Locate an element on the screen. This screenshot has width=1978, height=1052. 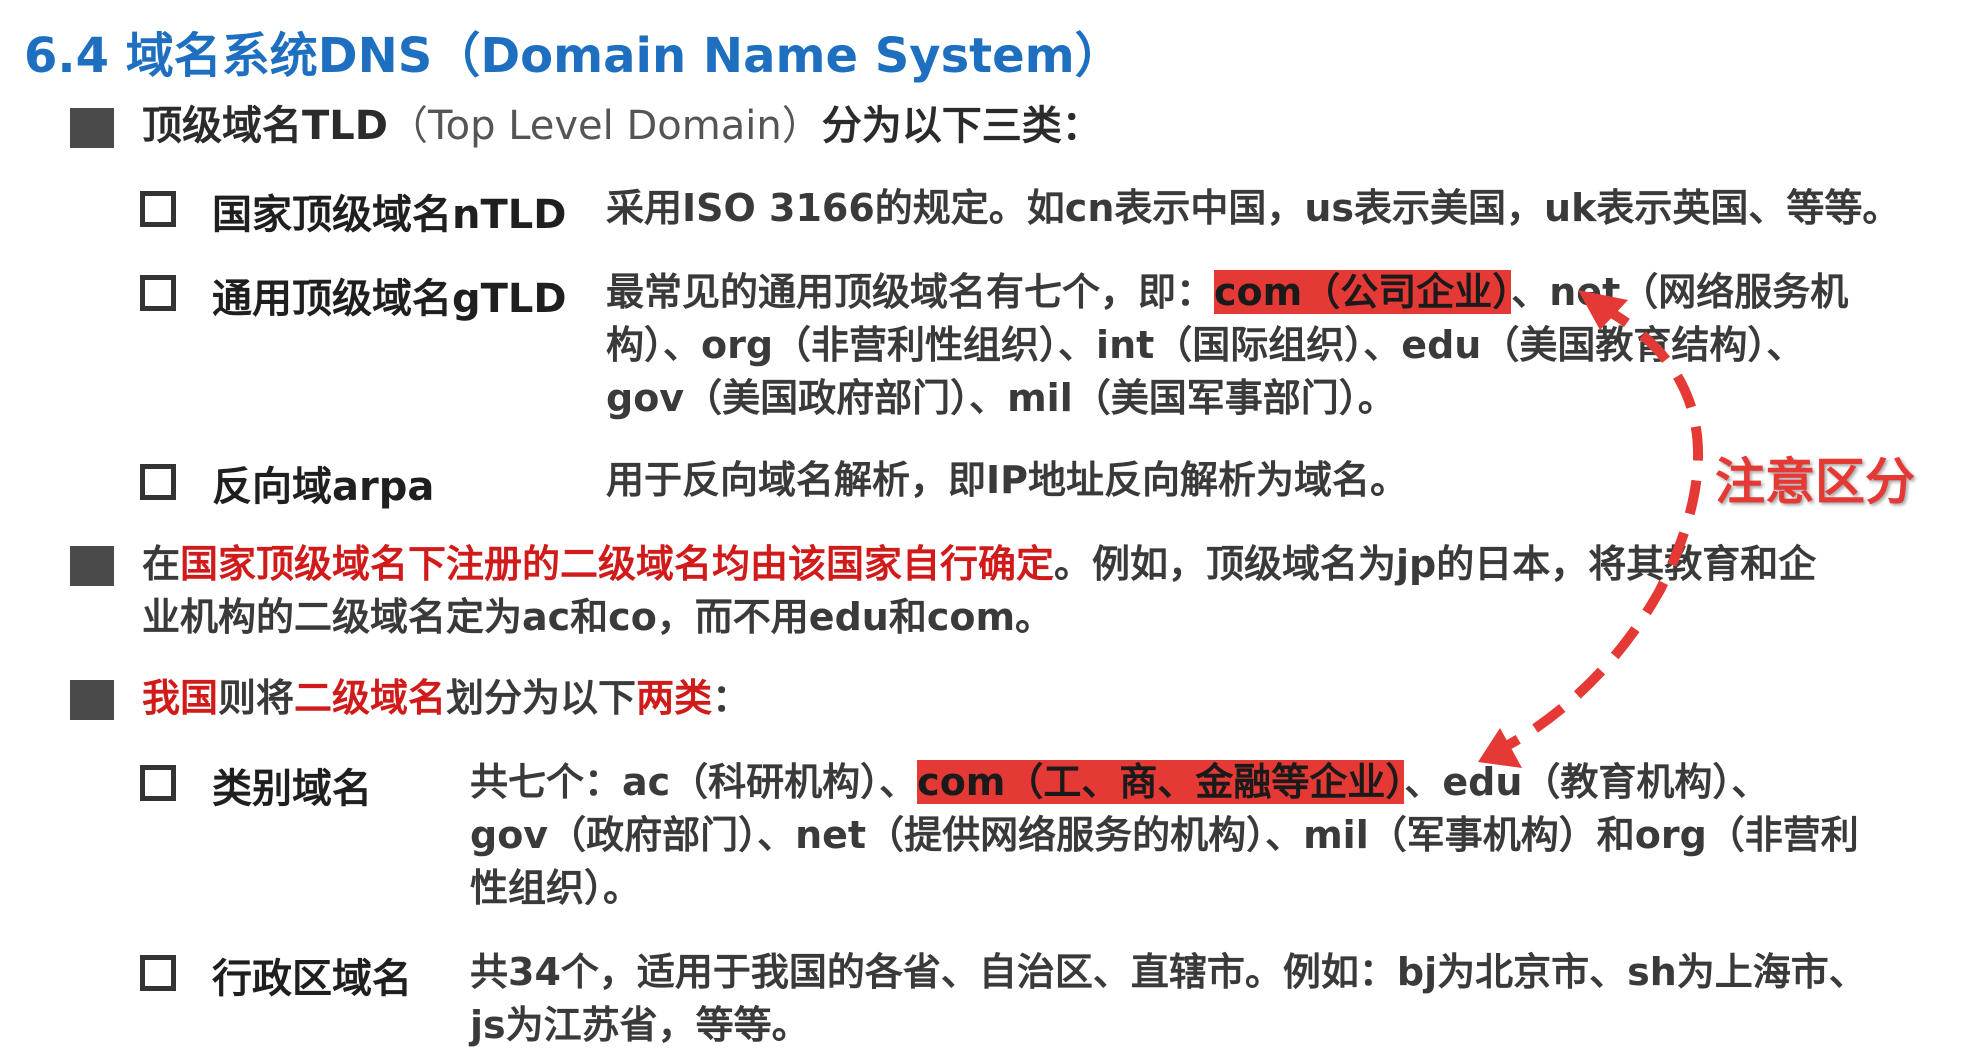
checkbox-ntld is located at coordinates (158, 209).